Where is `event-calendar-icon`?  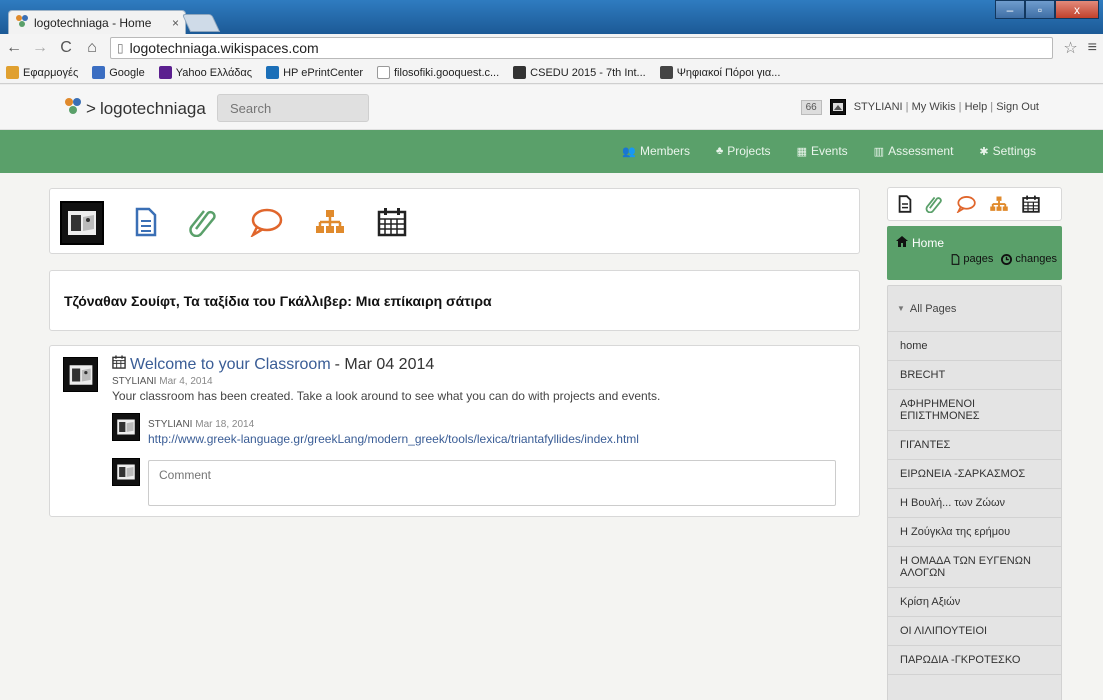
event-calendar-icon is located at coordinates (119, 364).